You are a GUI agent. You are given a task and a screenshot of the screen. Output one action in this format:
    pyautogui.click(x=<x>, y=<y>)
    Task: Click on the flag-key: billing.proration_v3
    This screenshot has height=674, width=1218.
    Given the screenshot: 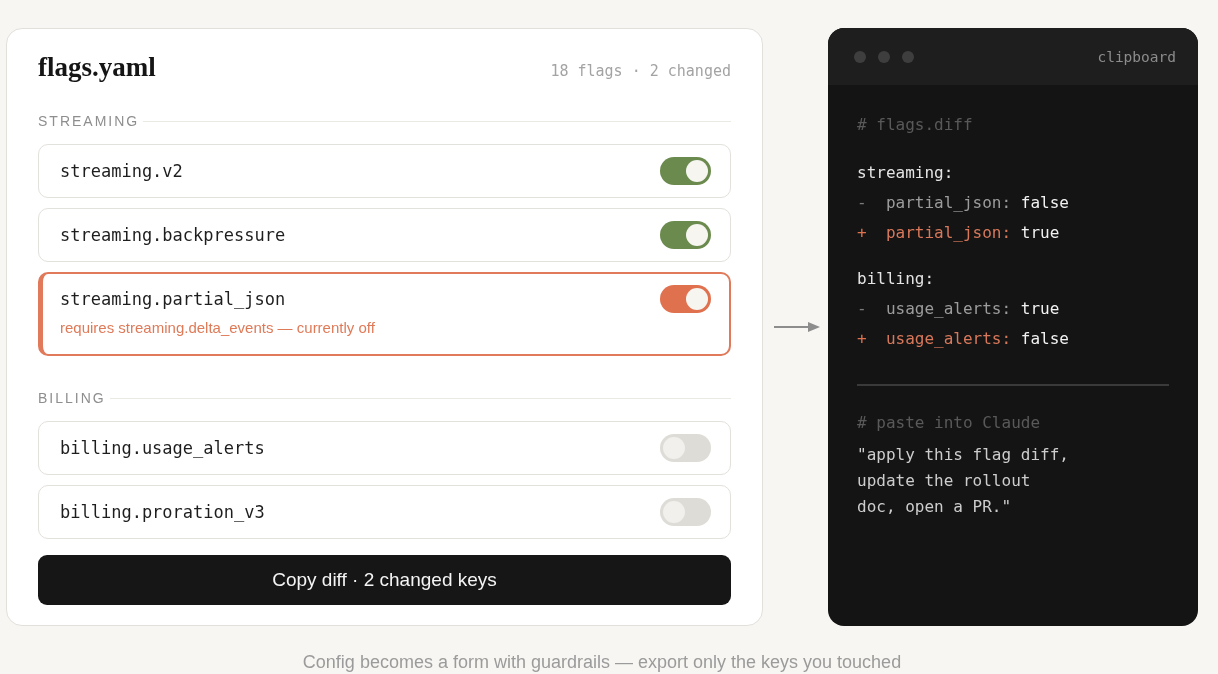 What is the action you would take?
    pyautogui.click(x=162, y=512)
    